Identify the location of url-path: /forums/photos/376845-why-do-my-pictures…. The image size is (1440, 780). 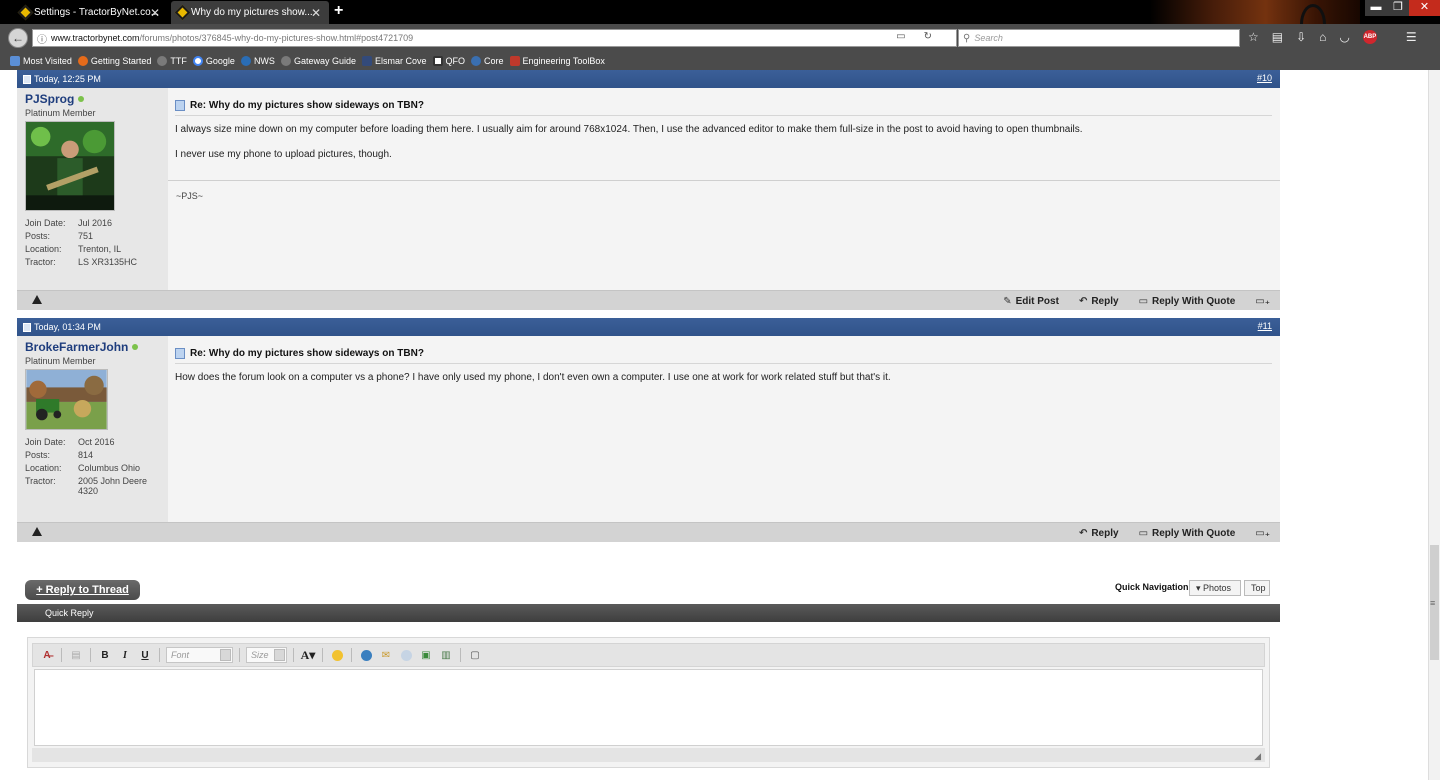
(276, 38).